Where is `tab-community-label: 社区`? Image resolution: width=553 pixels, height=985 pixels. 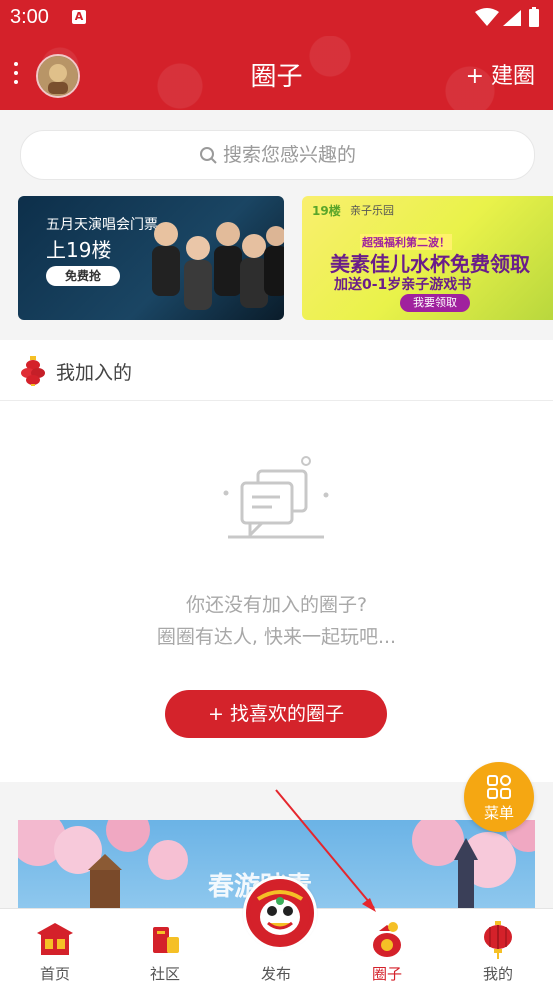
tab-community-label: 社区 is located at coordinates (164, 974).